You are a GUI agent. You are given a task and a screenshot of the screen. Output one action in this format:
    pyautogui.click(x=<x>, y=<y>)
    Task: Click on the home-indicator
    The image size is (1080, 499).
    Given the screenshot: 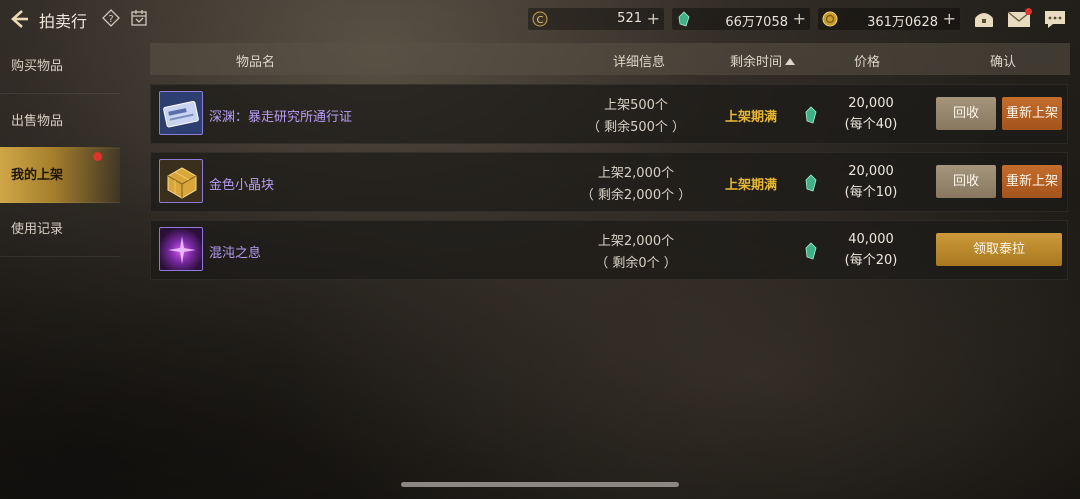 What is the action you would take?
    pyautogui.click(x=540, y=484)
    